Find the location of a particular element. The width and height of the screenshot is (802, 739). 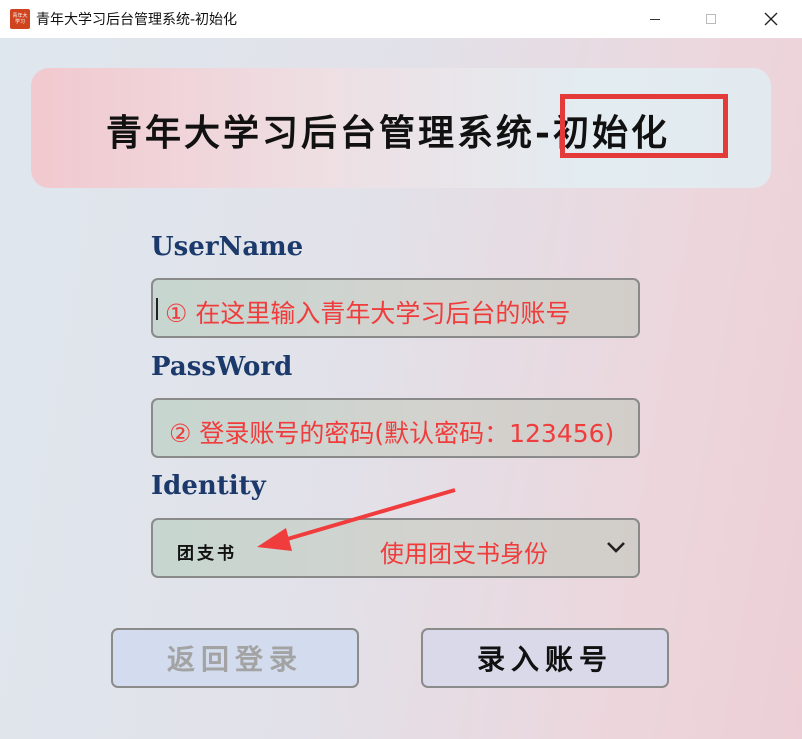

identity-annotation: 使用团支书身份 is located at coordinates (464, 554).